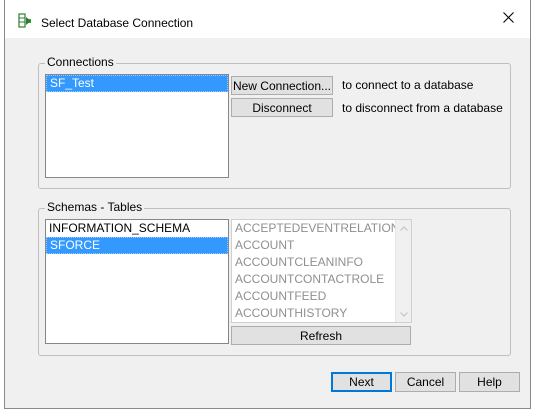 The height and width of the screenshot is (409, 539). What do you see at coordinates (137, 281) in the screenshot?
I see `schemas-list: INFORMATION_SCHEMA SFORCE` at bounding box center [137, 281].